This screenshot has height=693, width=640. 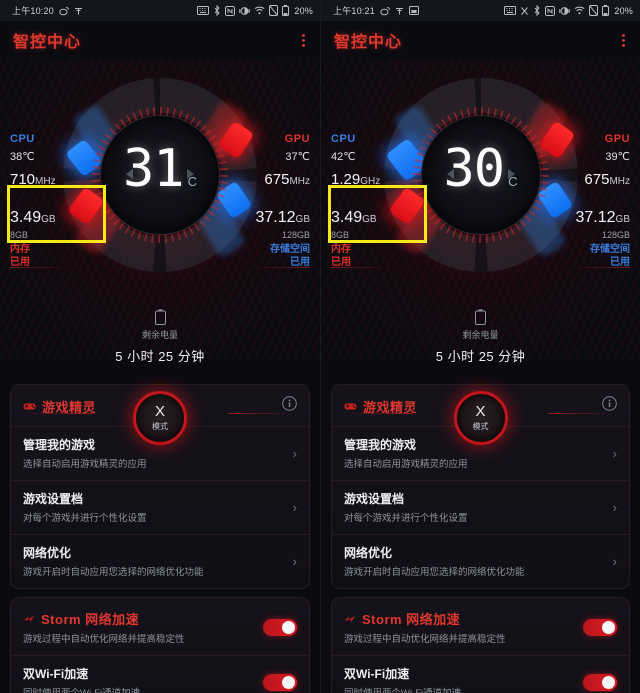 What do you see at coordinates (160, 356) in the screenshot?
I see `battery-remaining-time: 5 小时 25 分钟` at bounding box center [160, 356].